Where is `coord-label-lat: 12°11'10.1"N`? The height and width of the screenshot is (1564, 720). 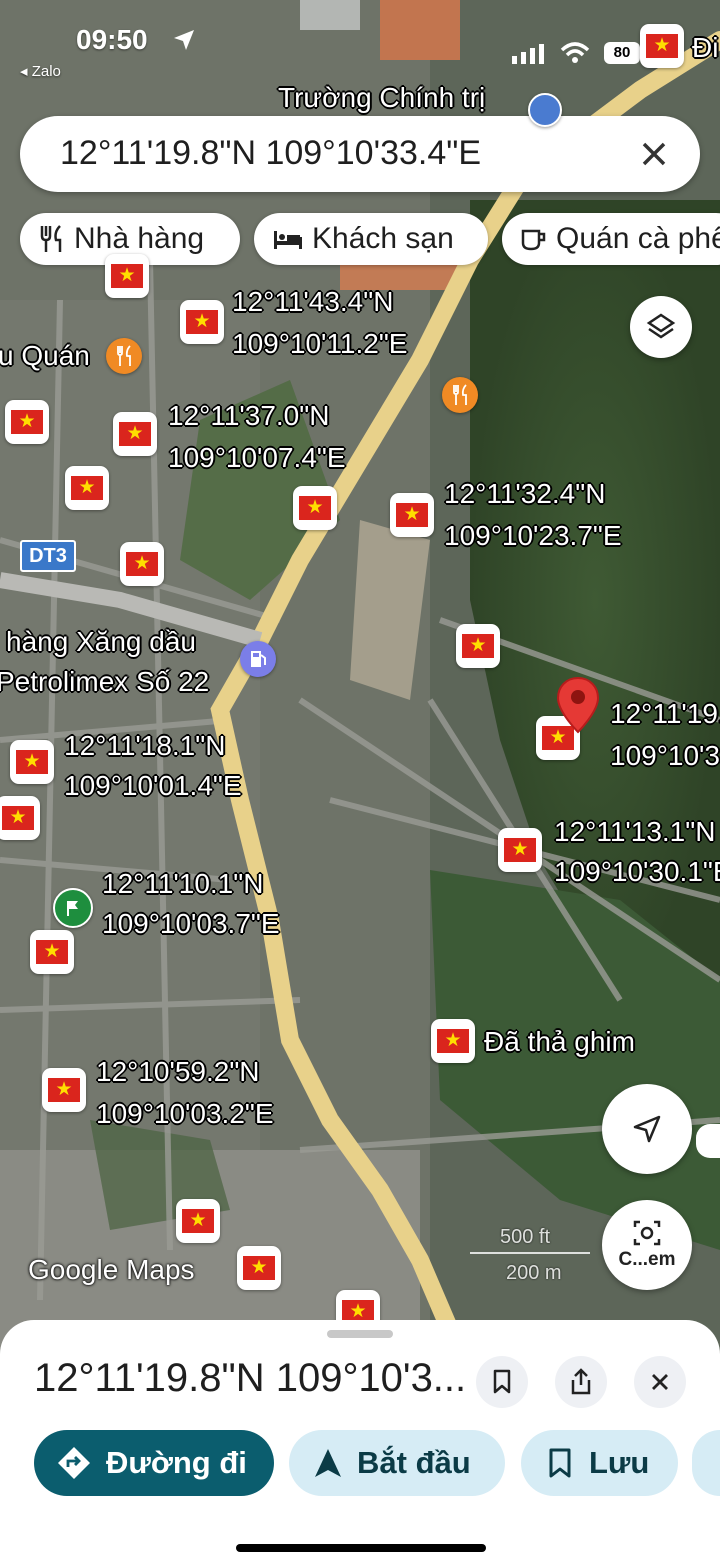 coord-label-lat: 12°11'10.1"N is located at coordinates (183, 883).